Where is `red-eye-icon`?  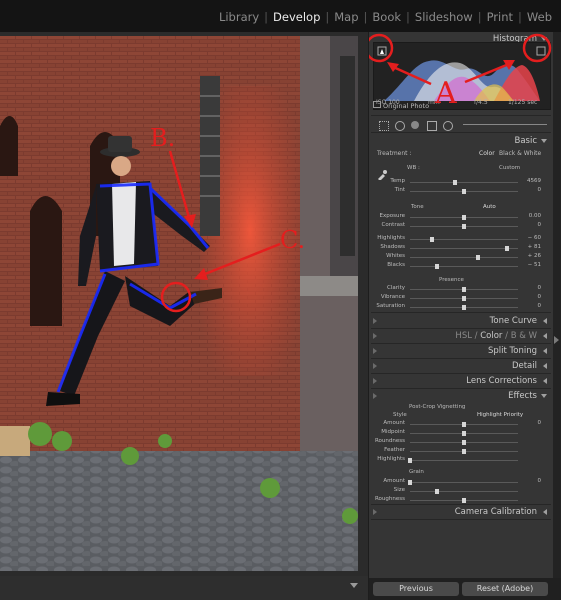 red-eye-icon is located at coordinates (415, 125).